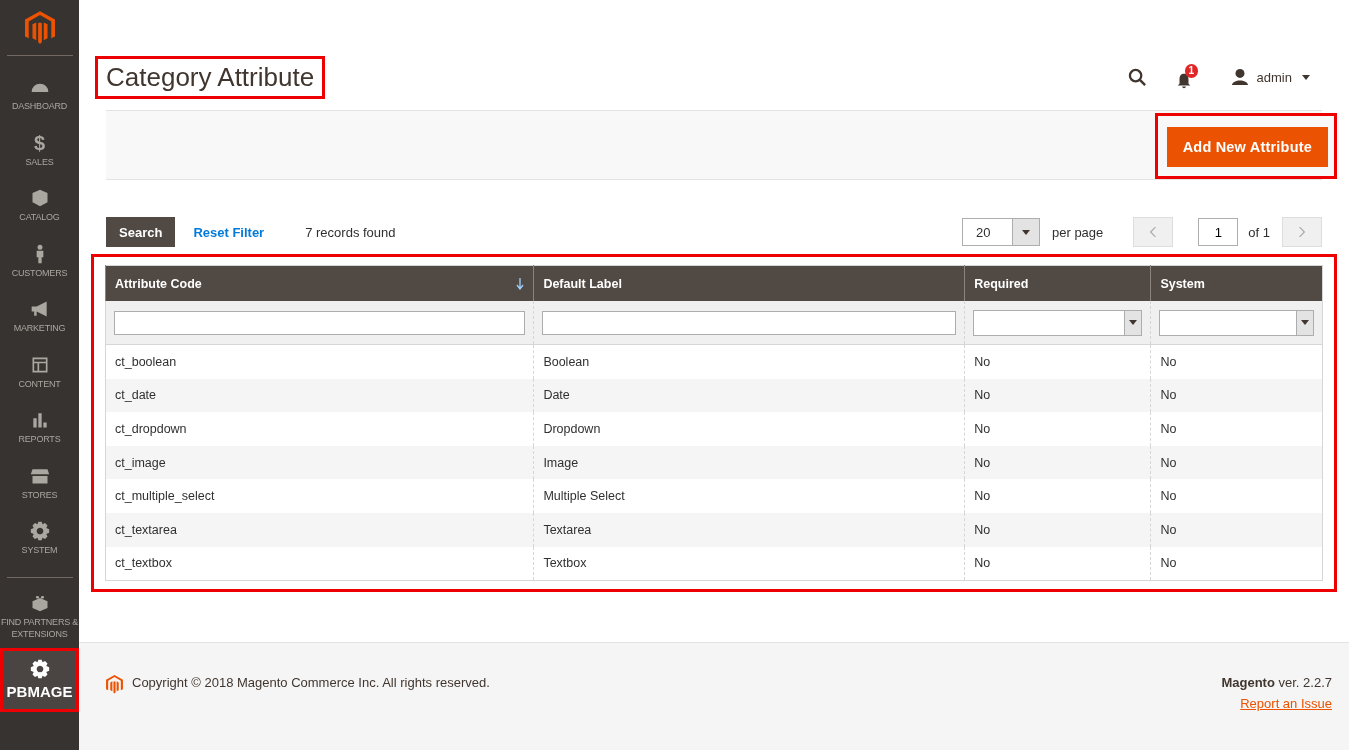  What do you see at coordinates (1247, 147) in the screenshot?
I see `add-attribute-button: Add New Attribute` at bounding box center [1247, 147].